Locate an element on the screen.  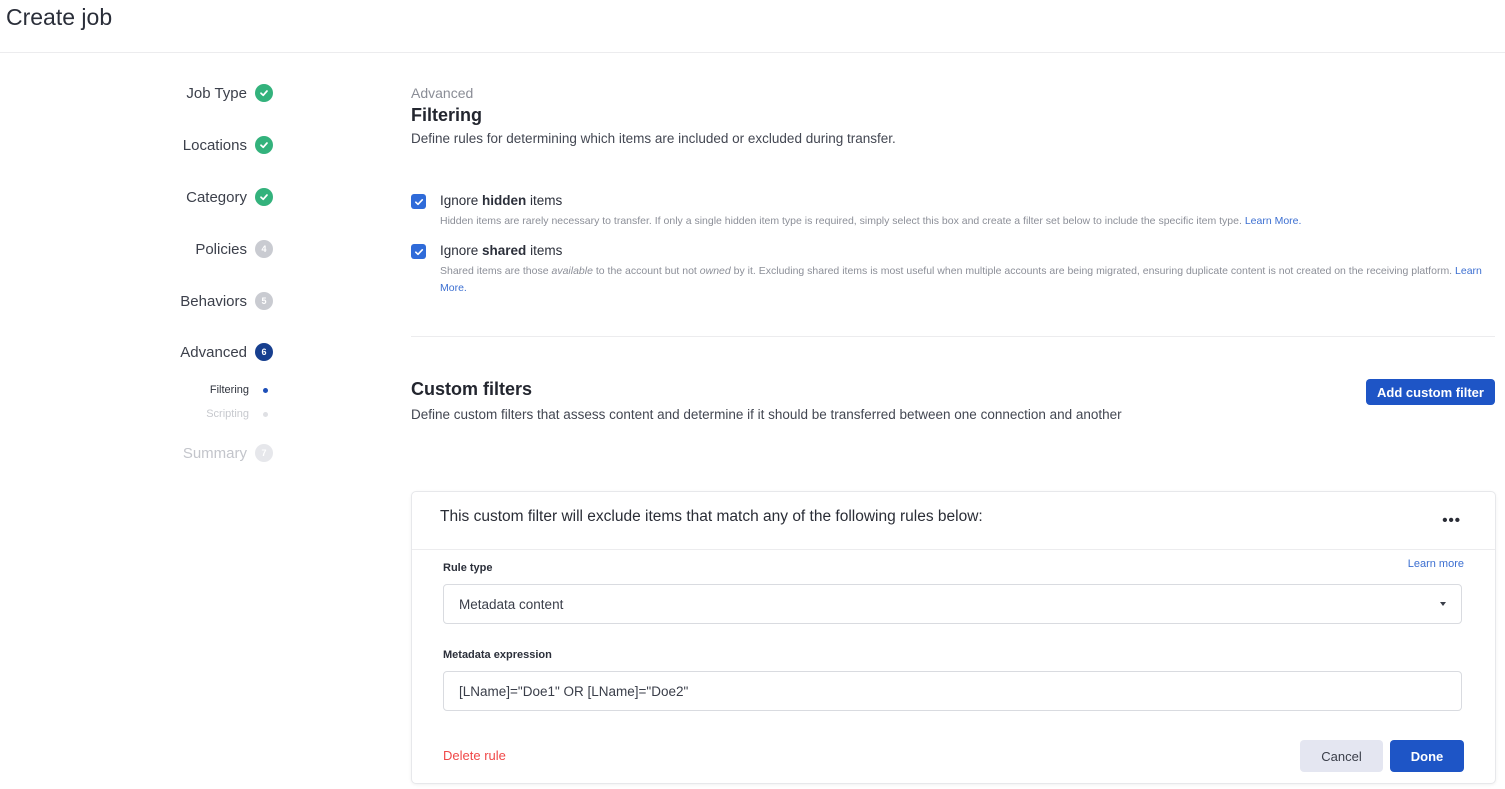
rule-type-label: Rule type is located at coordinates (468, 568).